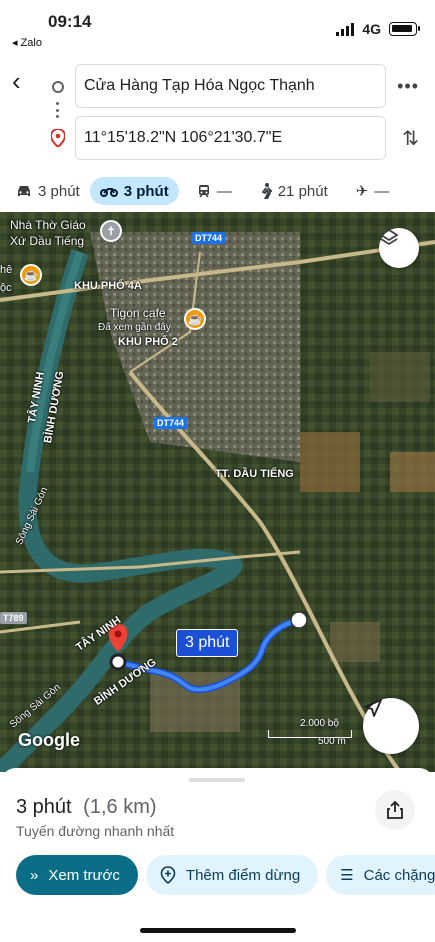 The width and height of the screenshot is (435, 942). What do you see at coordinates (302, 191) in the screenshot?
I see `mode-walk-label: 21 phút` at bounding box center [302, 191].